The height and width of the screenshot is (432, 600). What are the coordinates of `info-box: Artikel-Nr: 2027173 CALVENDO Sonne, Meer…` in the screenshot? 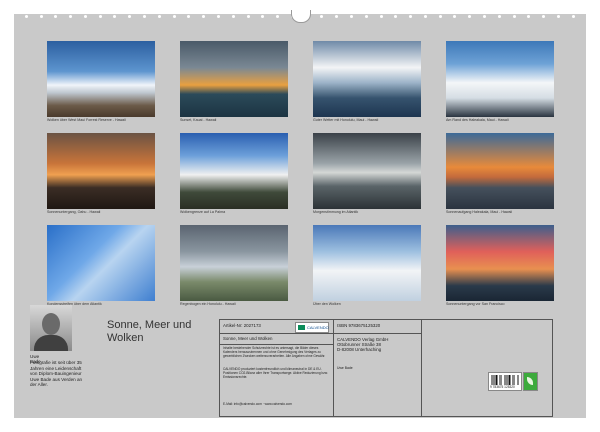 It's located at (386, 368).